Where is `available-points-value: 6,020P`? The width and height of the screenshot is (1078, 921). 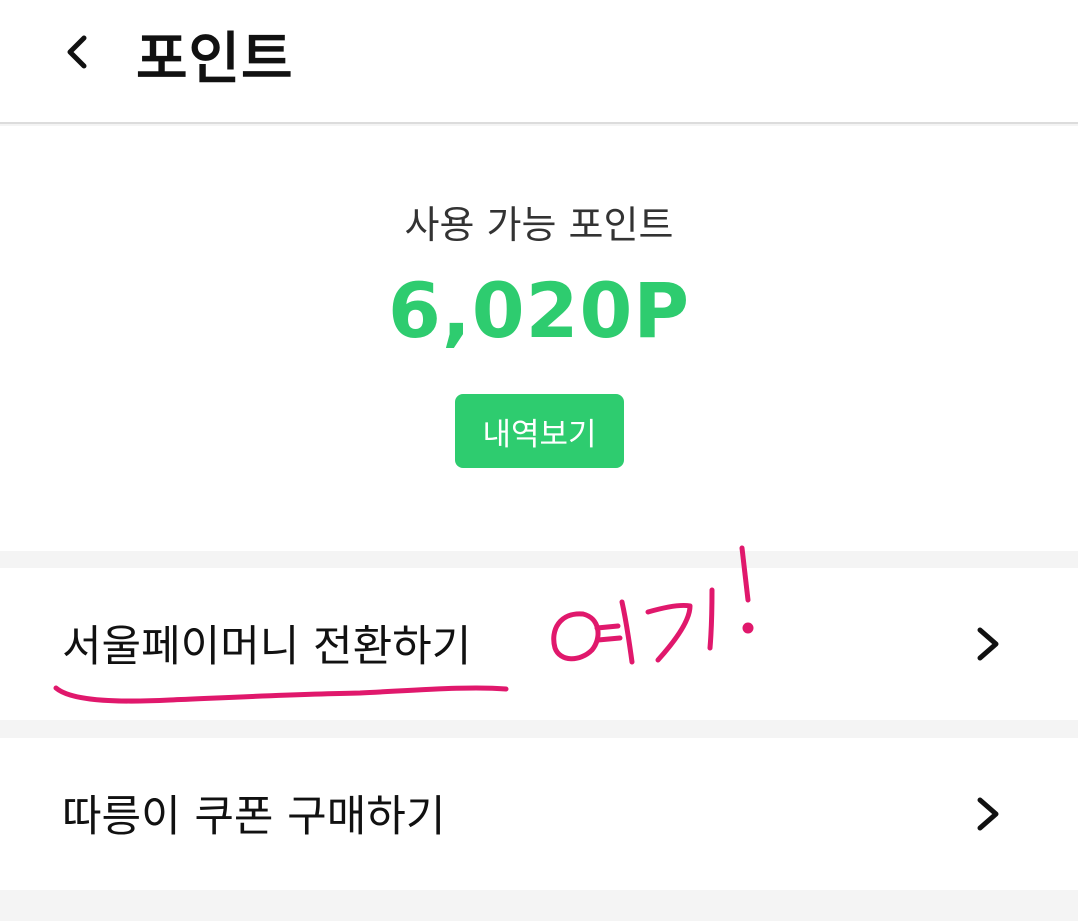
available-points-value: 6,020P is located at coordinates (539, 310).